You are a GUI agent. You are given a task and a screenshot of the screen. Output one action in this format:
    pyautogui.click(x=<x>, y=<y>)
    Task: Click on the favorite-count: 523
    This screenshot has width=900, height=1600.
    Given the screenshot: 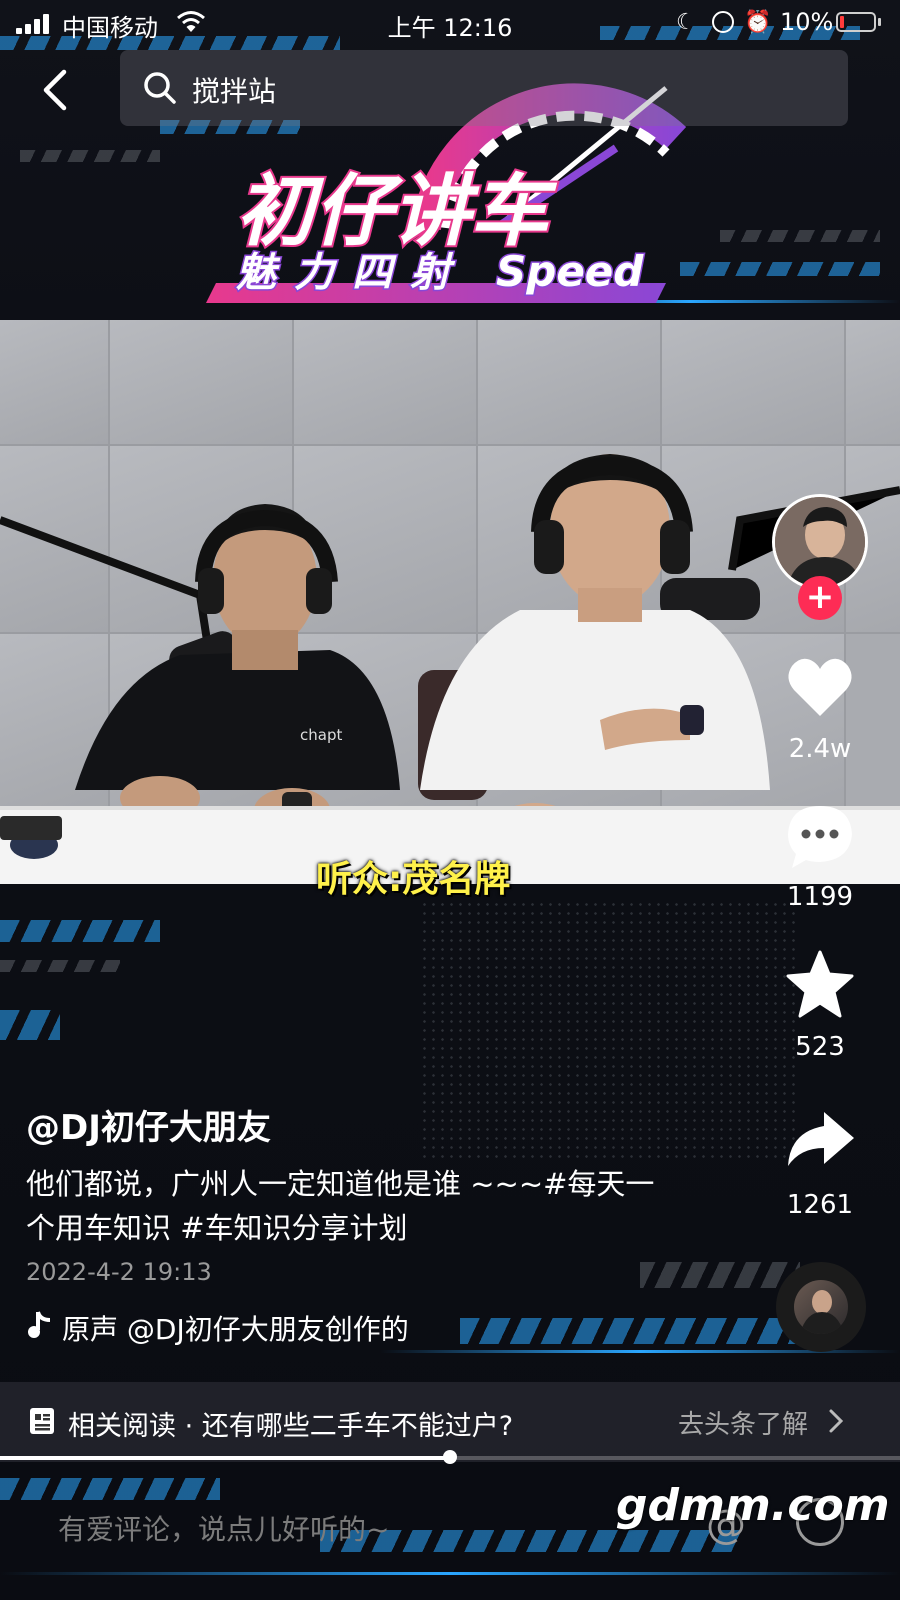 What is the action you would take?
    pyautogui.click(x=820, y=1047)
    